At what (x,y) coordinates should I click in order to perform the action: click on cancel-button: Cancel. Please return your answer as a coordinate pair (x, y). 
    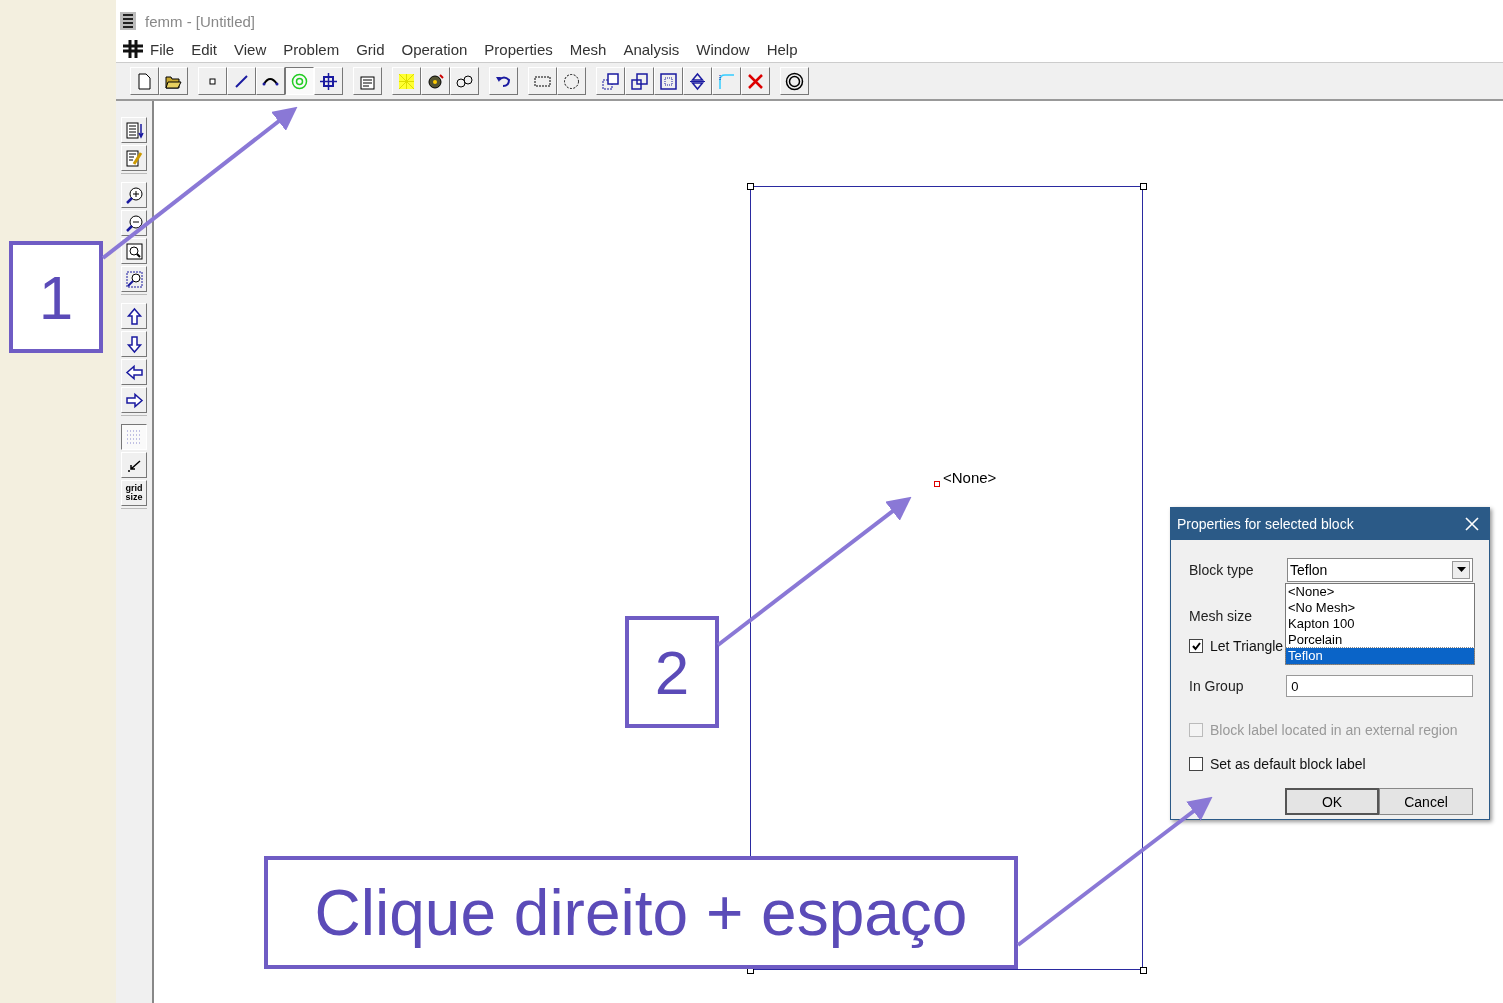
    Looking at the image, I should click on (1426, 801).